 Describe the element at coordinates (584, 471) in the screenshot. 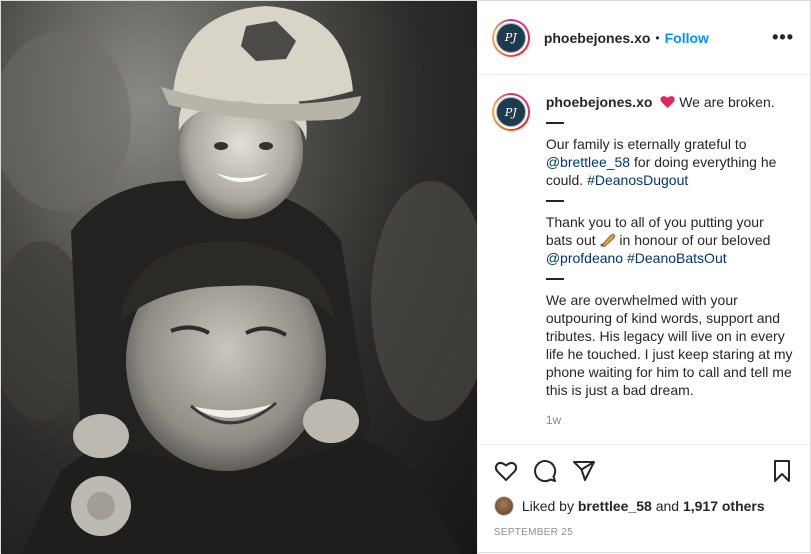

I see `share-icon` at that location.